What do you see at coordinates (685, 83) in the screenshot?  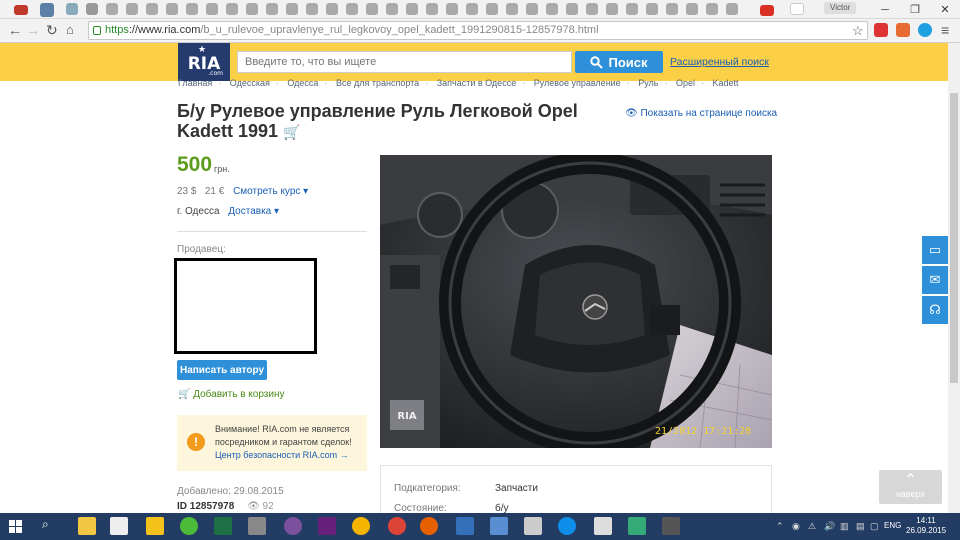 I see `breadcrumb-item: Opel` at bounding box center [685, 83].